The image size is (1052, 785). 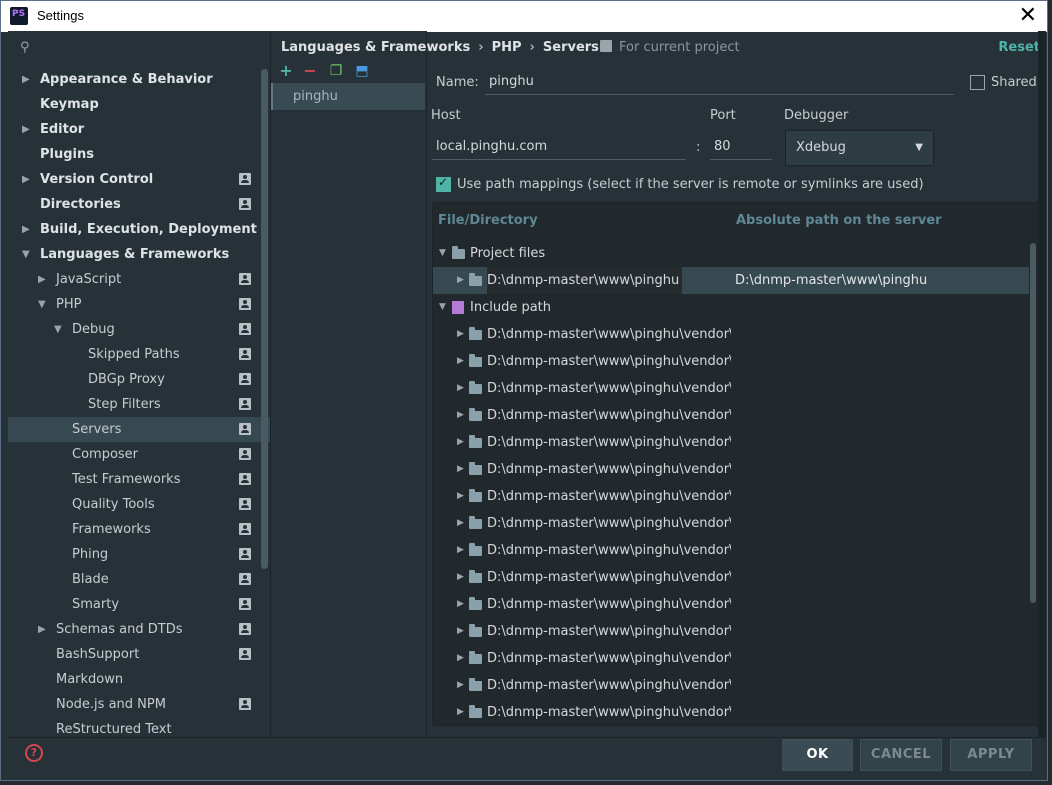 What do you see at coordinates (559, 147) in the screenshot?
I see `host-field: local.pinghu.com` at bounding box center [559, 147].